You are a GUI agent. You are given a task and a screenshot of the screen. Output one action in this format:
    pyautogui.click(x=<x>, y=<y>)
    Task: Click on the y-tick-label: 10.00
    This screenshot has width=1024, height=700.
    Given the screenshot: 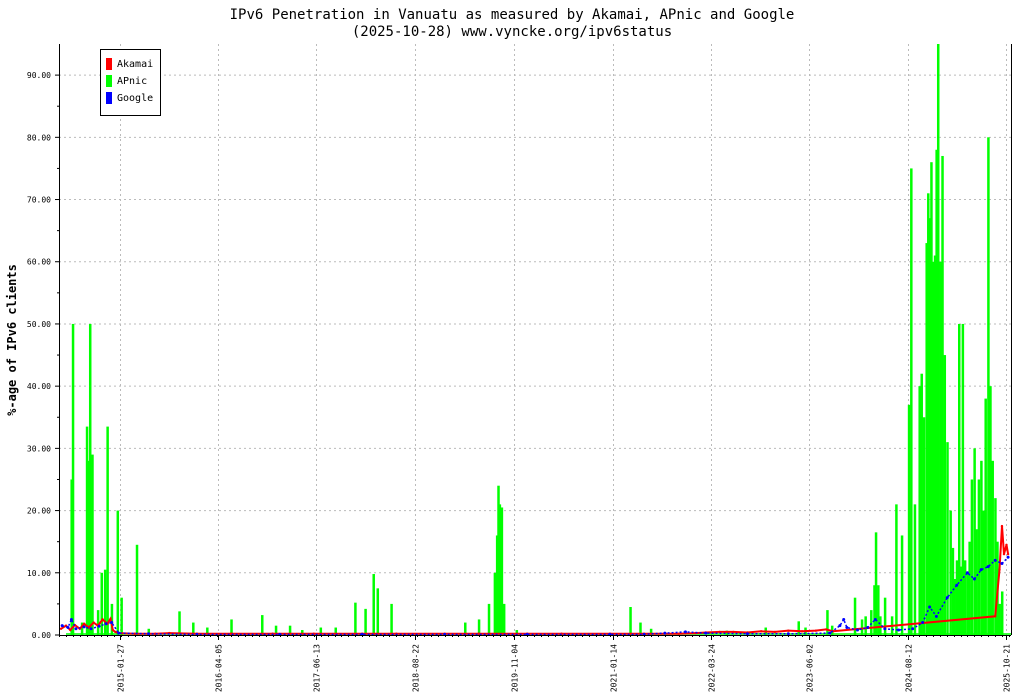 What is the action you would take?
    pyautogui.click(x=39, y=573)
    